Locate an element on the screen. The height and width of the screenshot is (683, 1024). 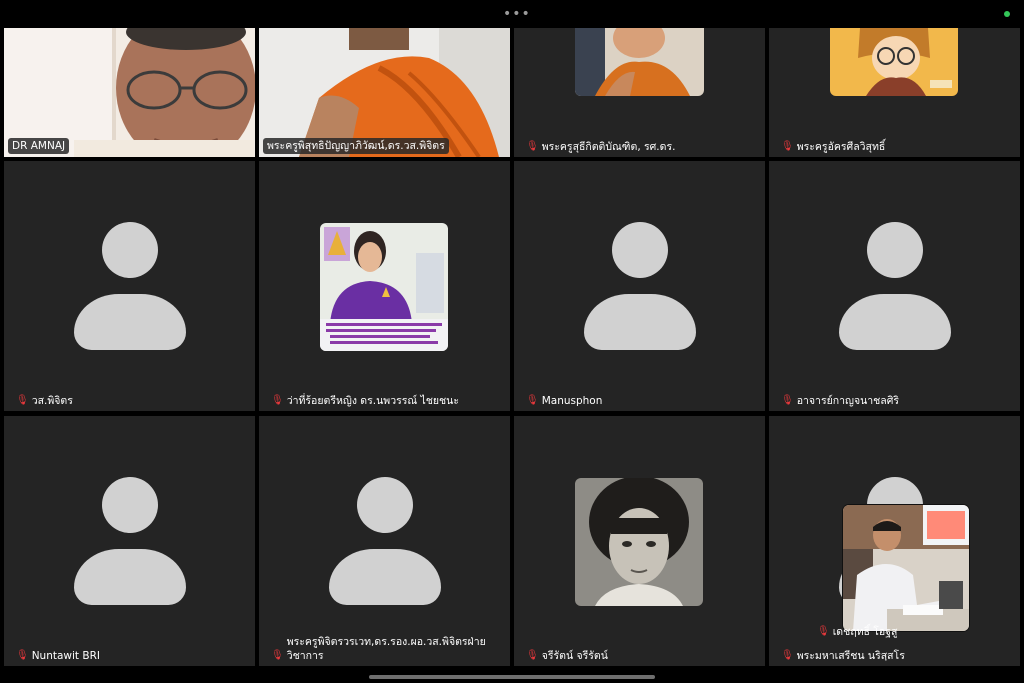
participant-tile: 🎙︎ Manusphon is located at coordinates (639, 286).